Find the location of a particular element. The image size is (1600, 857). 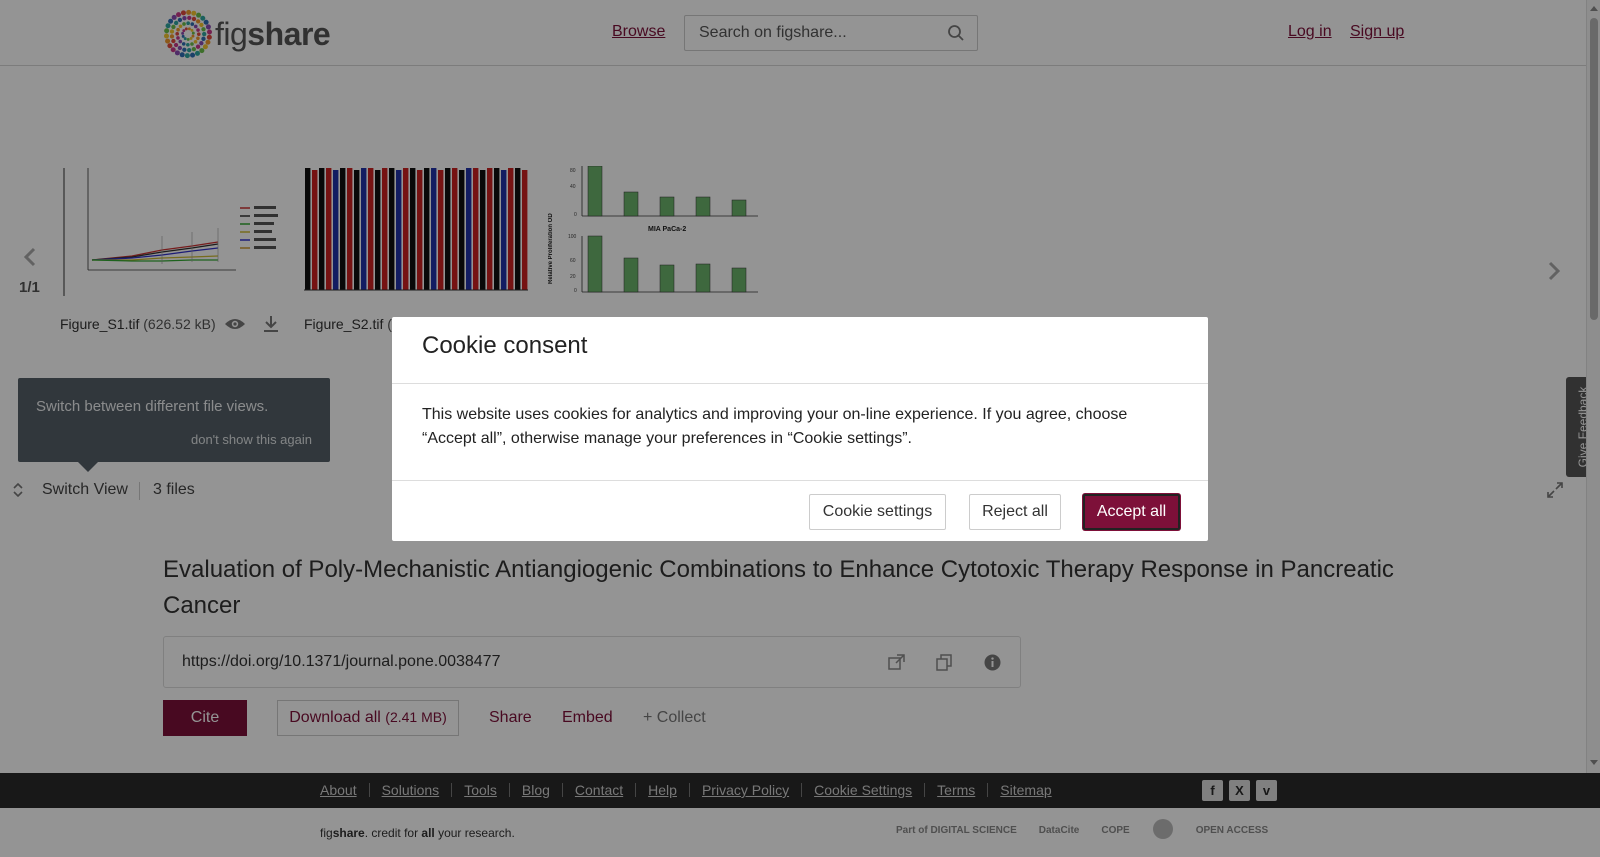

accept-all-button: Accept all is located at coordinates (1131, 512).